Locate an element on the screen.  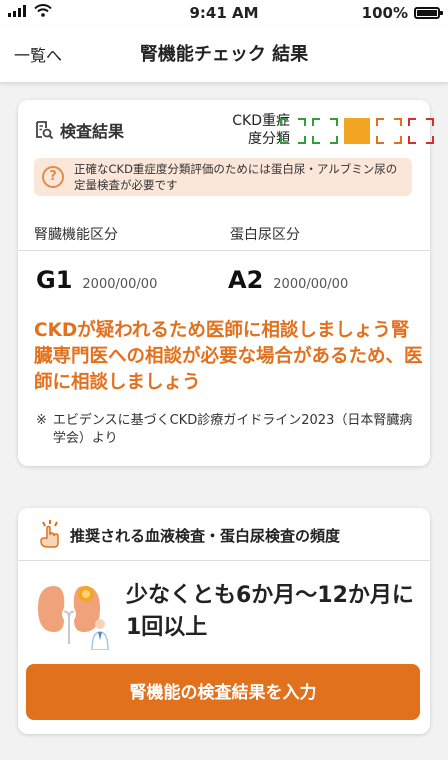
proteinuria-label: 蛋白尿区分 is located at coordinates (265, 235).